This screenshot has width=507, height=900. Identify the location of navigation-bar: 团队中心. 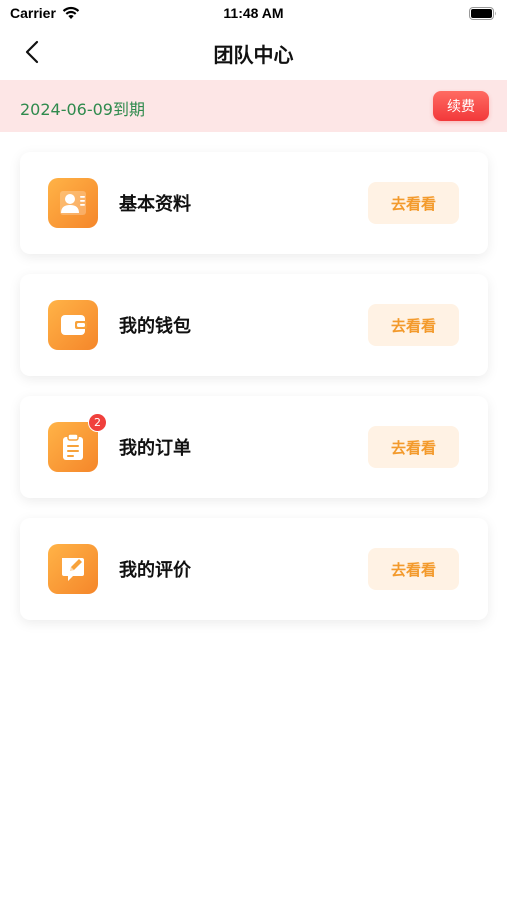
(253, 53).